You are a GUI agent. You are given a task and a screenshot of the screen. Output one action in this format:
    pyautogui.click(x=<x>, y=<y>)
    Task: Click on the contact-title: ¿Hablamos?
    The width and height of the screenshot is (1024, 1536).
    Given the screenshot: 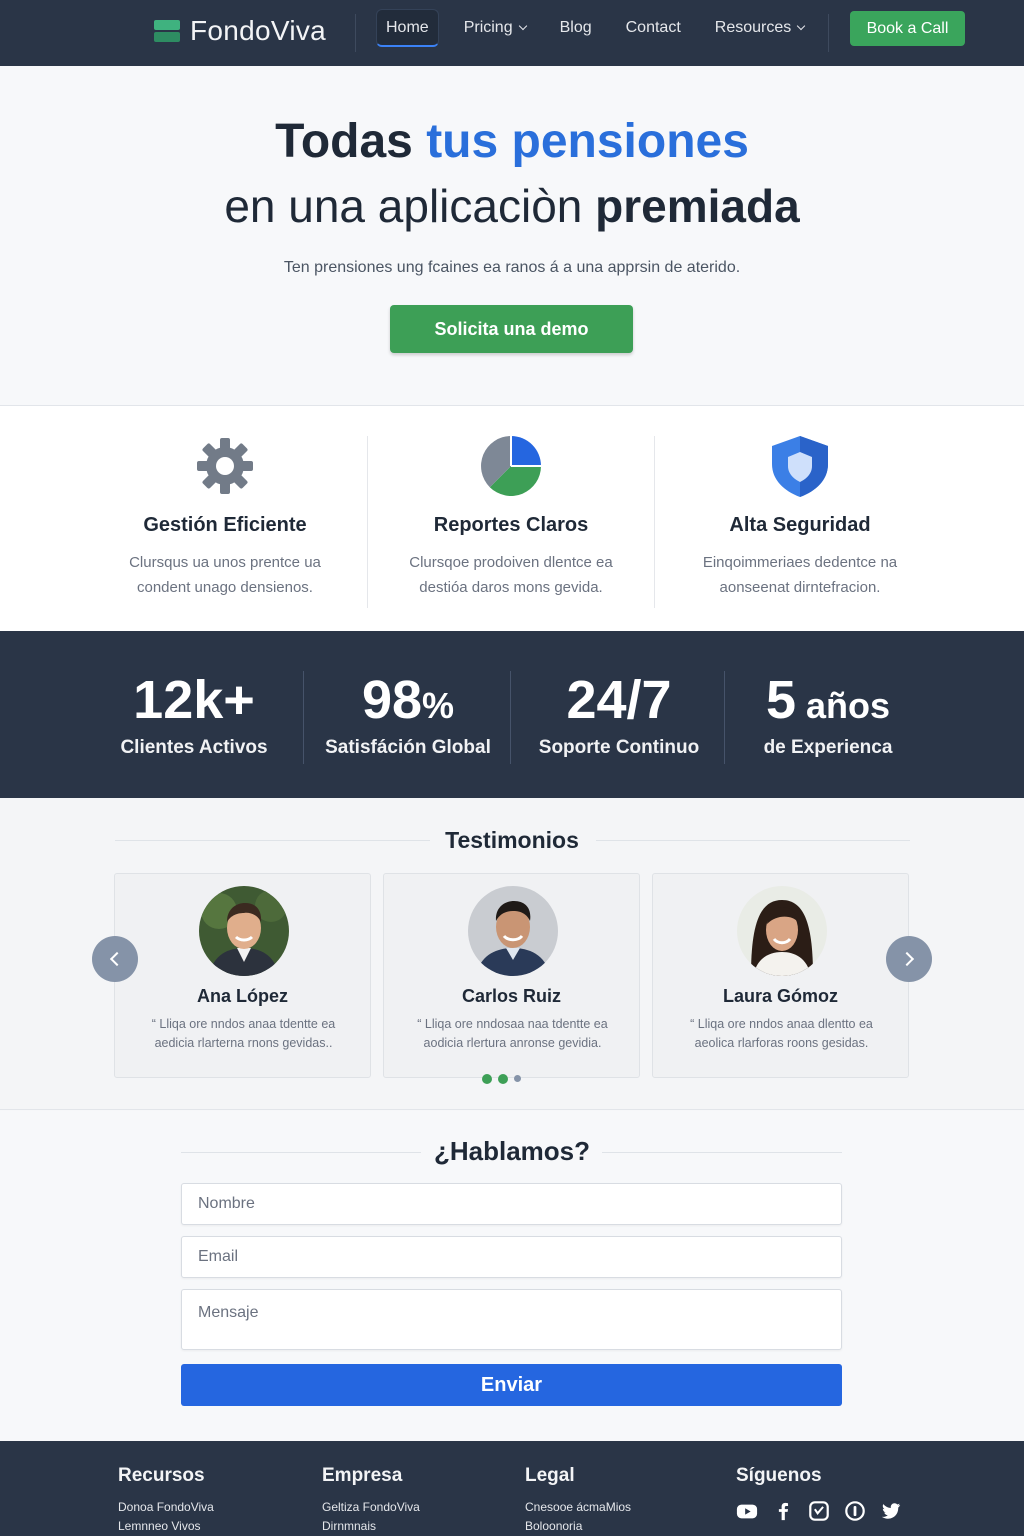 What is the action you would take?
    pyautogui.click(x=512, y=1151)
    